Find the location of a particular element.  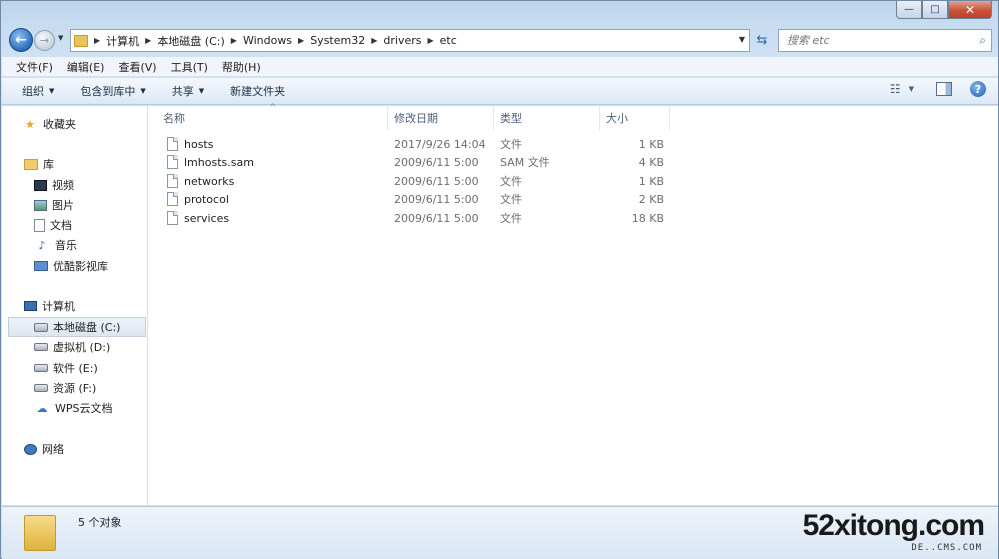

nav-drive-d: 虚拟机 (D:) is located at coordinates (72, 347).